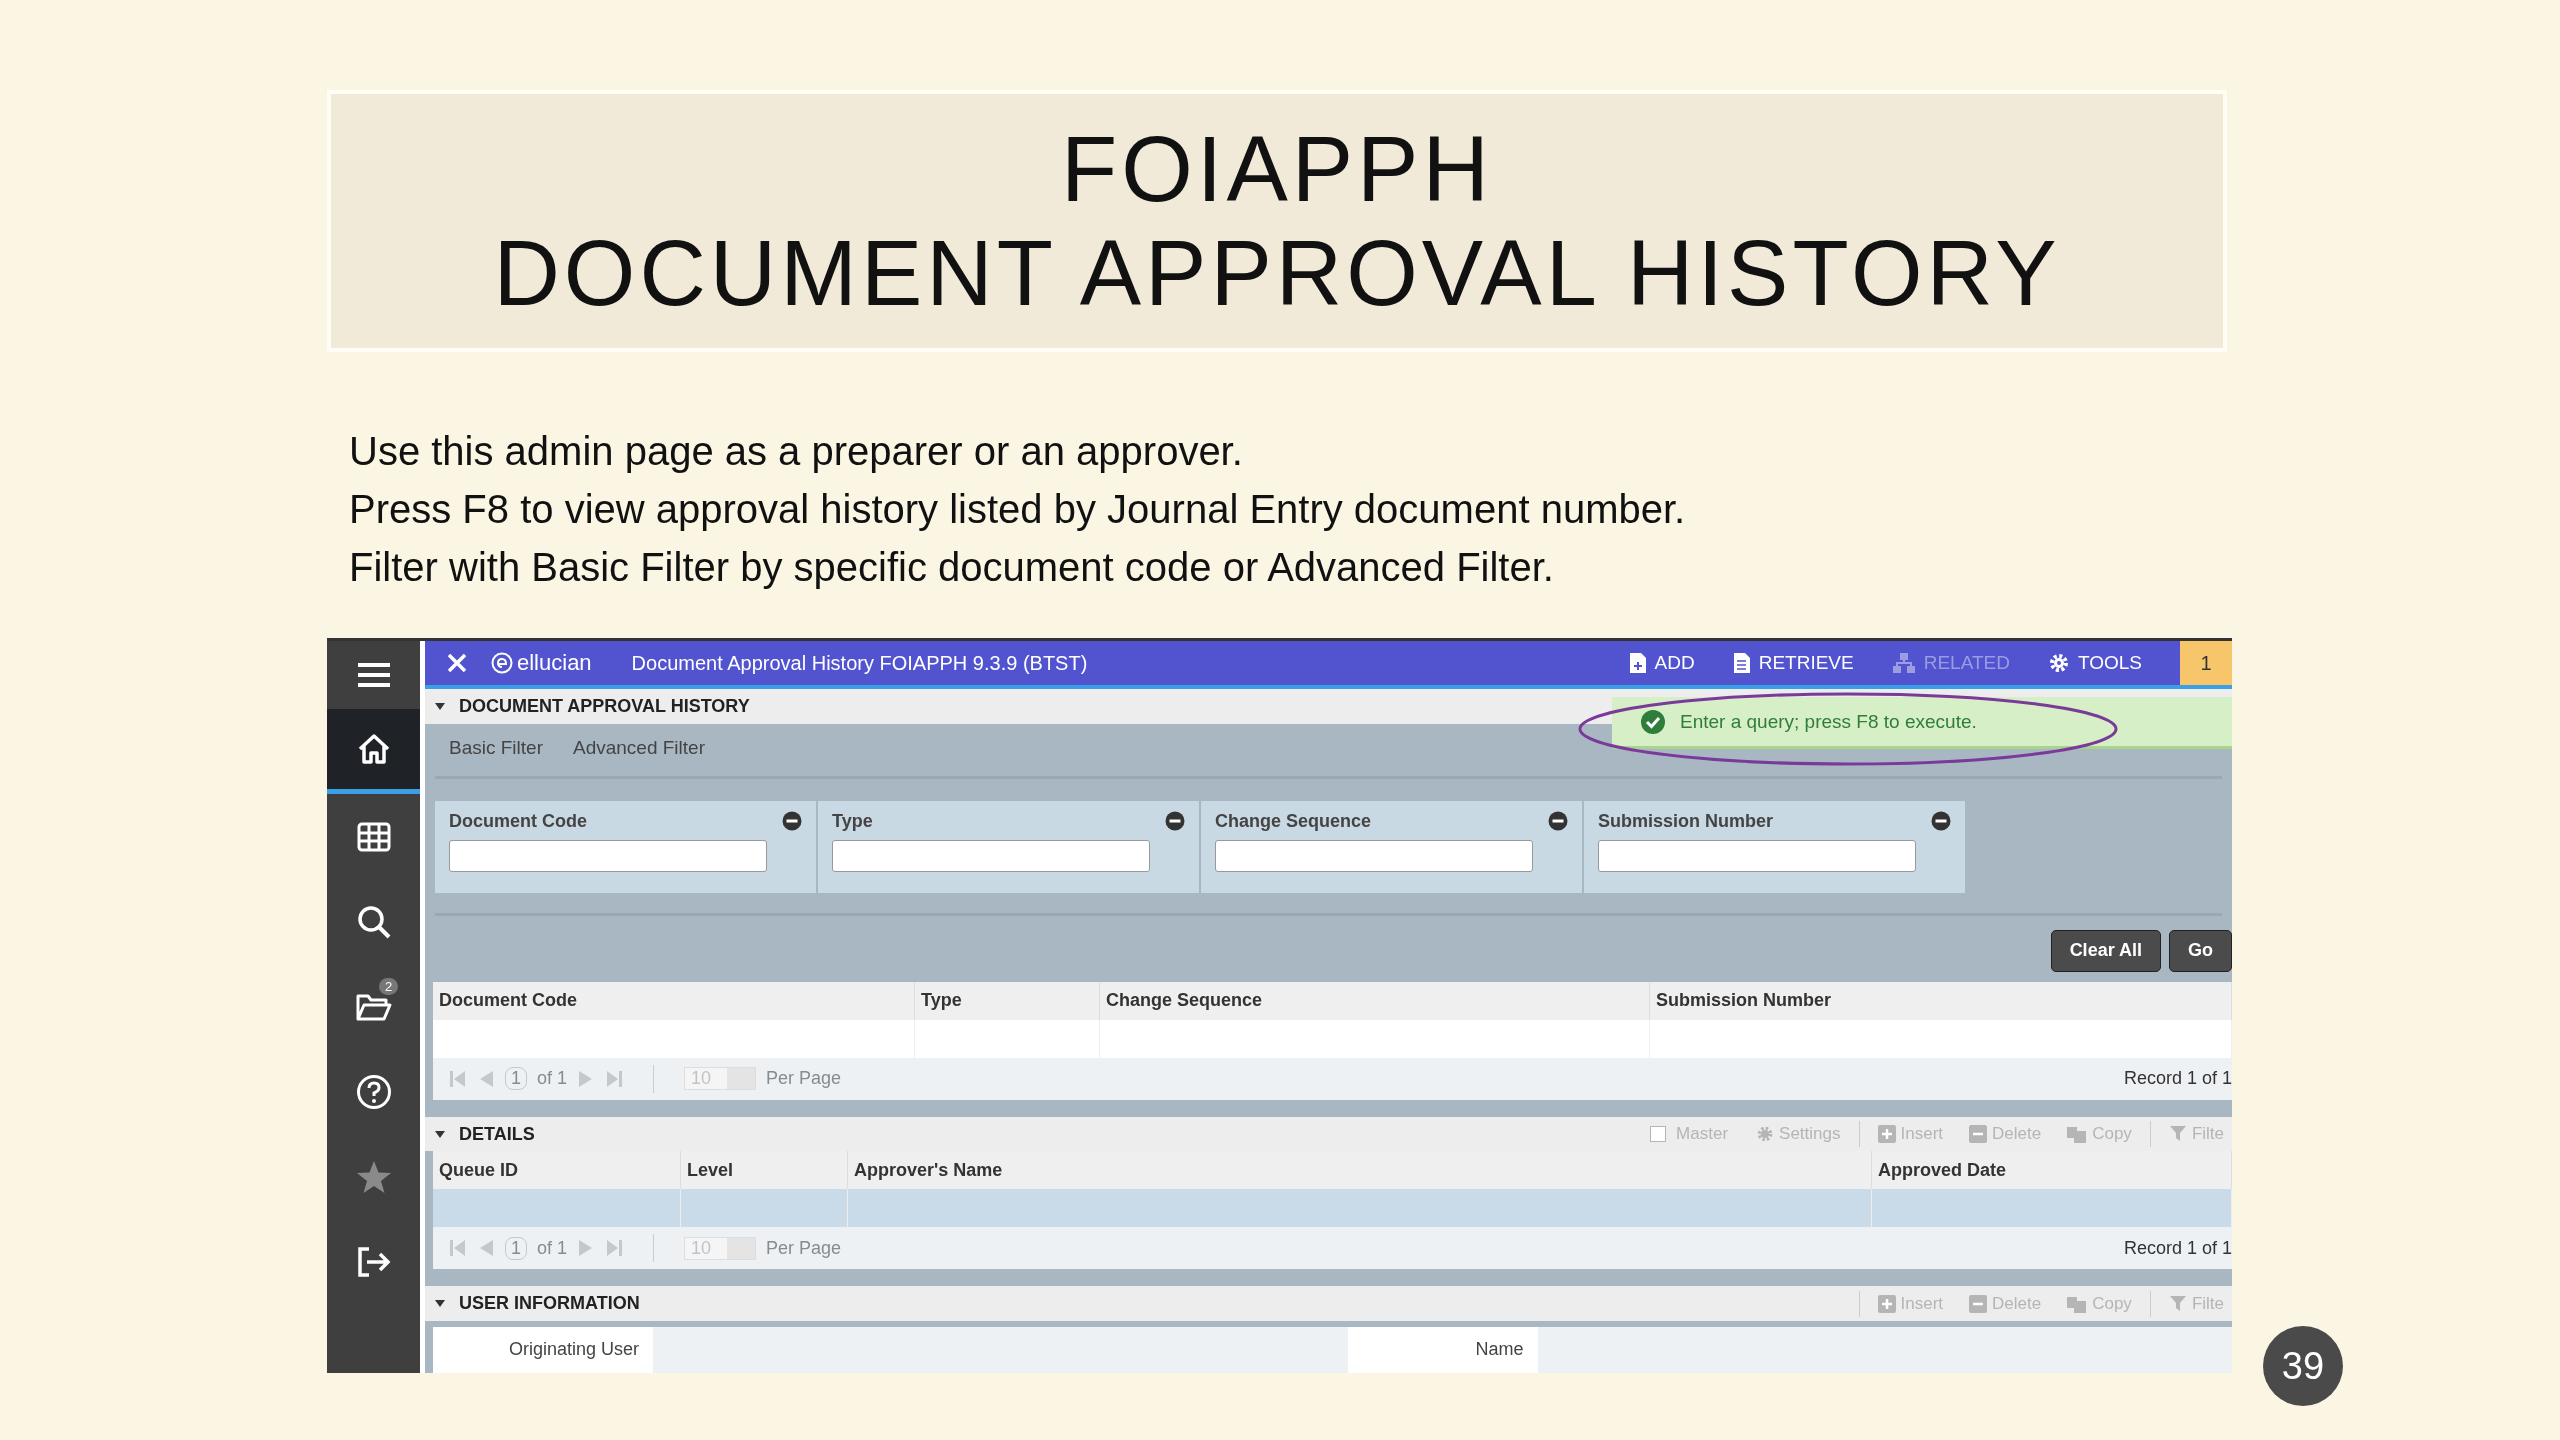  What do you see at coordinates (674, 1000) in the screenshot?
I see `column-header: Document Code` at bounding box center [674, 1000].